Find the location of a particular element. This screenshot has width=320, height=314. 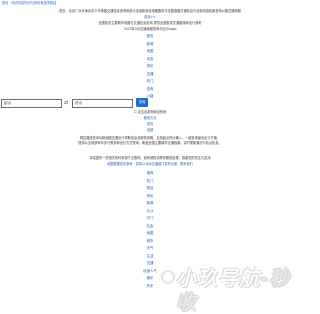

watermark-brand: 小玖导航-秒收 is located at coordinates (238, 290).